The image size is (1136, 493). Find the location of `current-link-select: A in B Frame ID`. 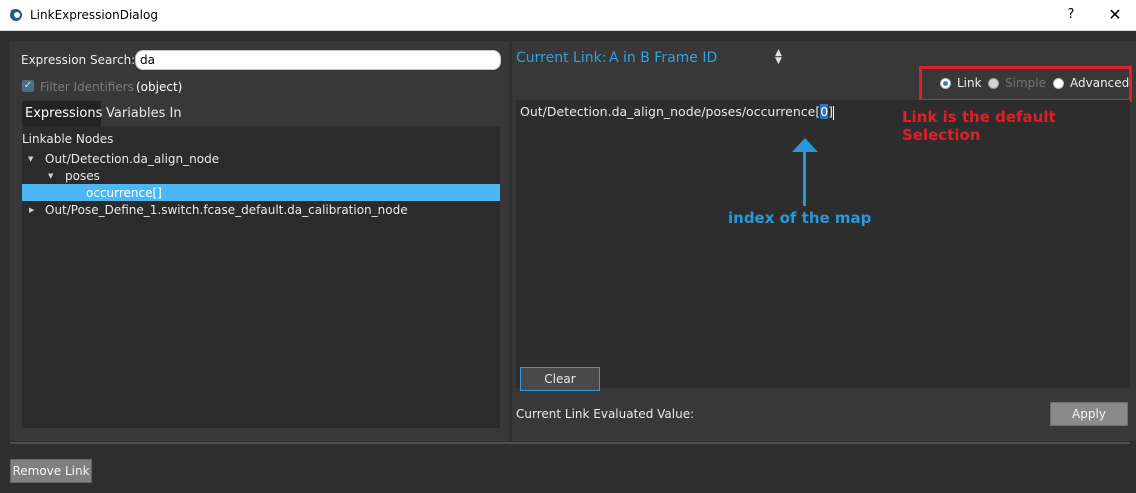

current-link-select: A in B Frame ID is located at coordinates (697, 59).